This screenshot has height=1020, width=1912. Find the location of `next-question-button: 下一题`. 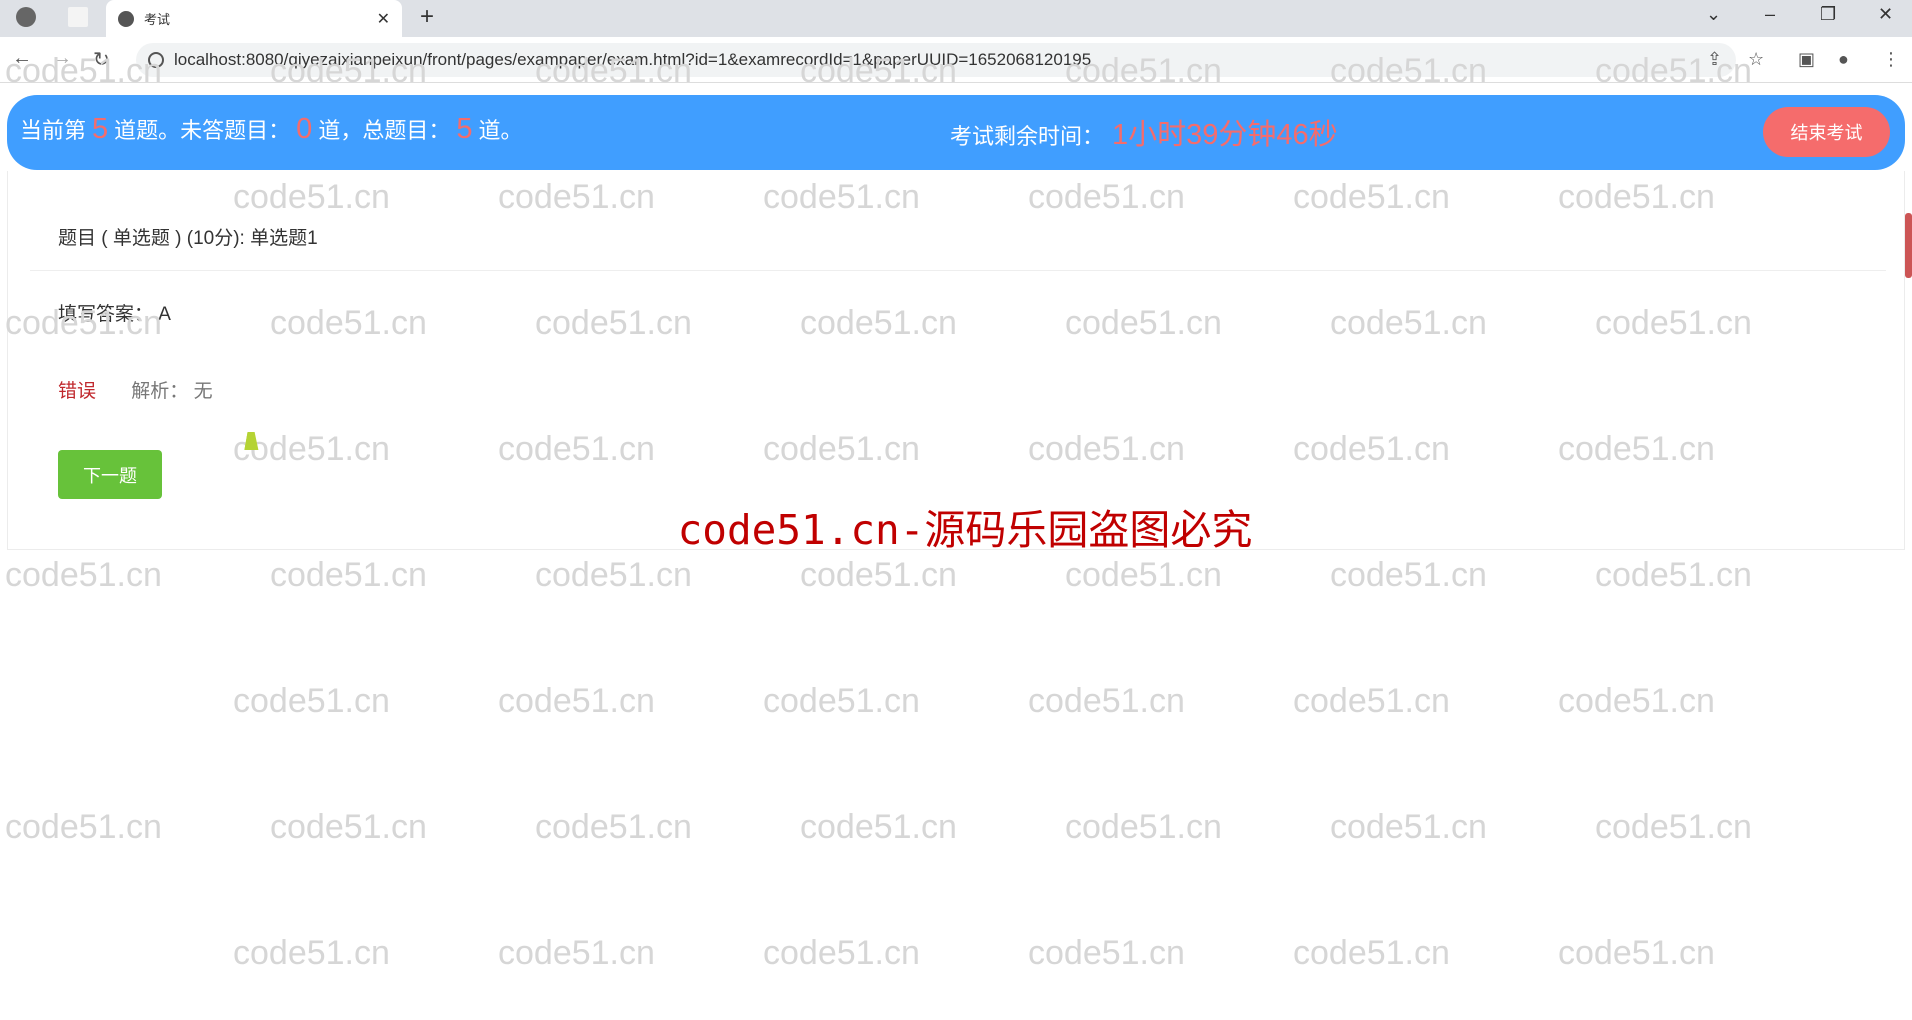

next-question-button: 下一题 is located at coordinates (110, 474).